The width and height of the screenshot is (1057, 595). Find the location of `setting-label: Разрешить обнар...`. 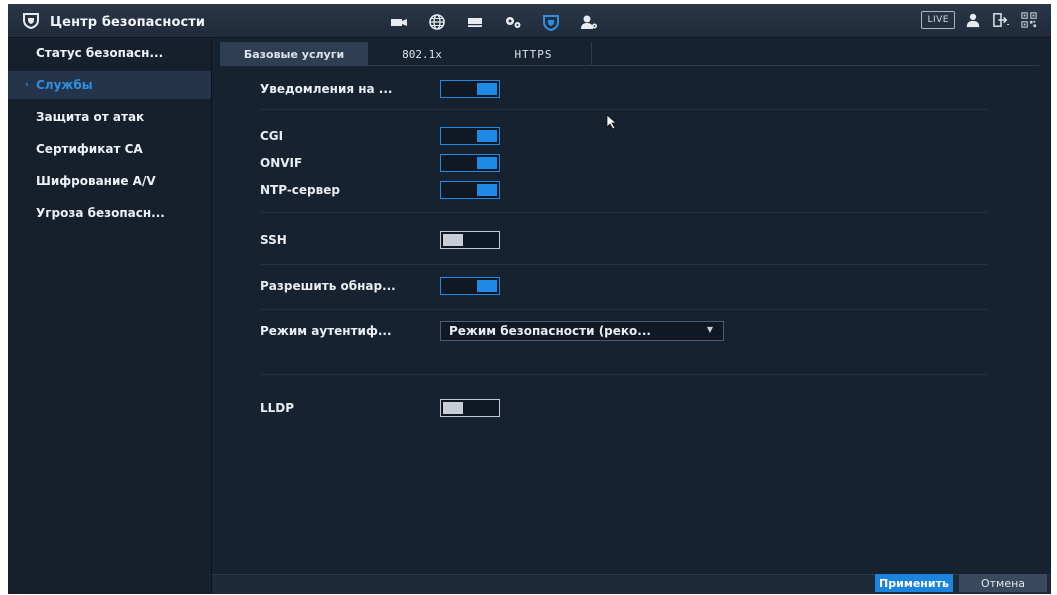

setting-label: Разрешить обнар... is located at coordinates (328, 286).